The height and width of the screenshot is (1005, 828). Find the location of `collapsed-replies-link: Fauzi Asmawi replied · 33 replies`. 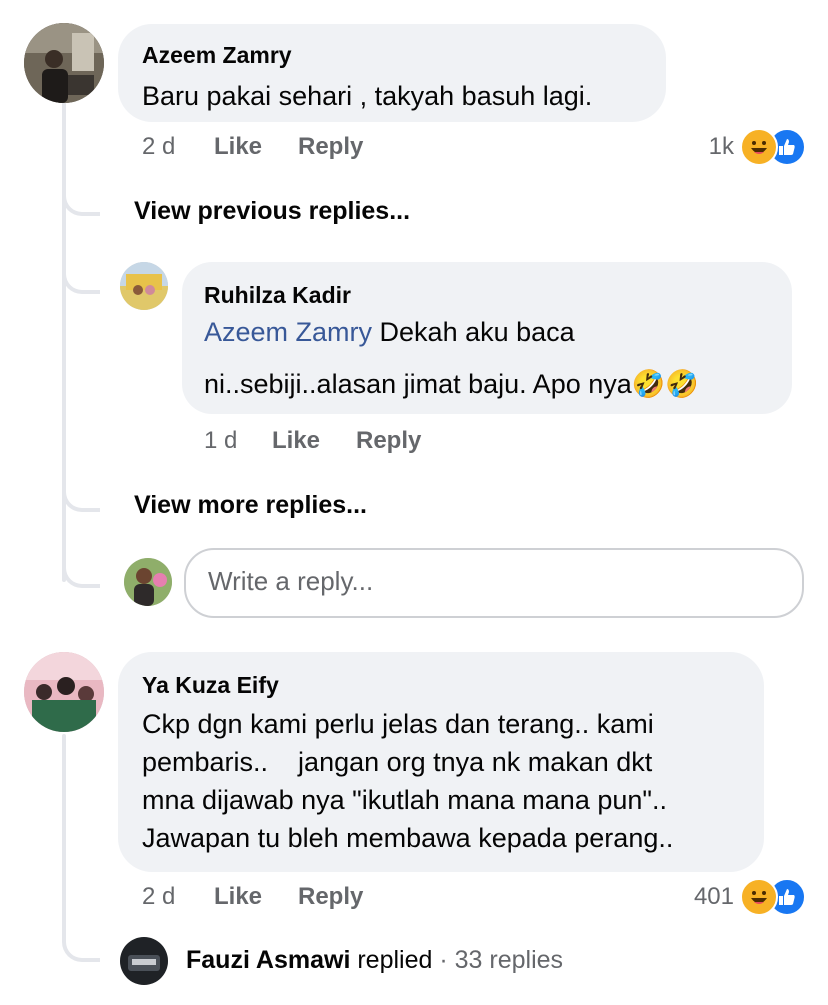

collapsed-replies-link: Fauzi Asmawi replied · 33 replies is located at coordinates (374, 960).